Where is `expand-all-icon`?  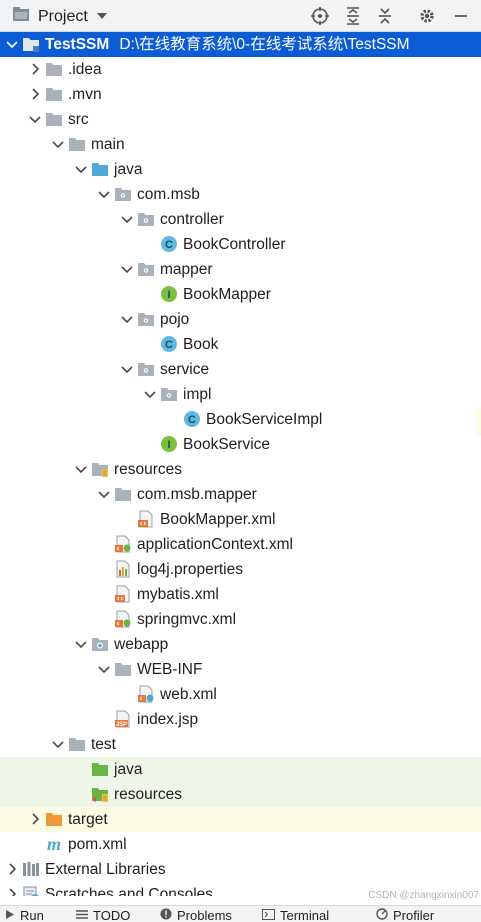
expand-all-icon is located at coordinates (353, 16).